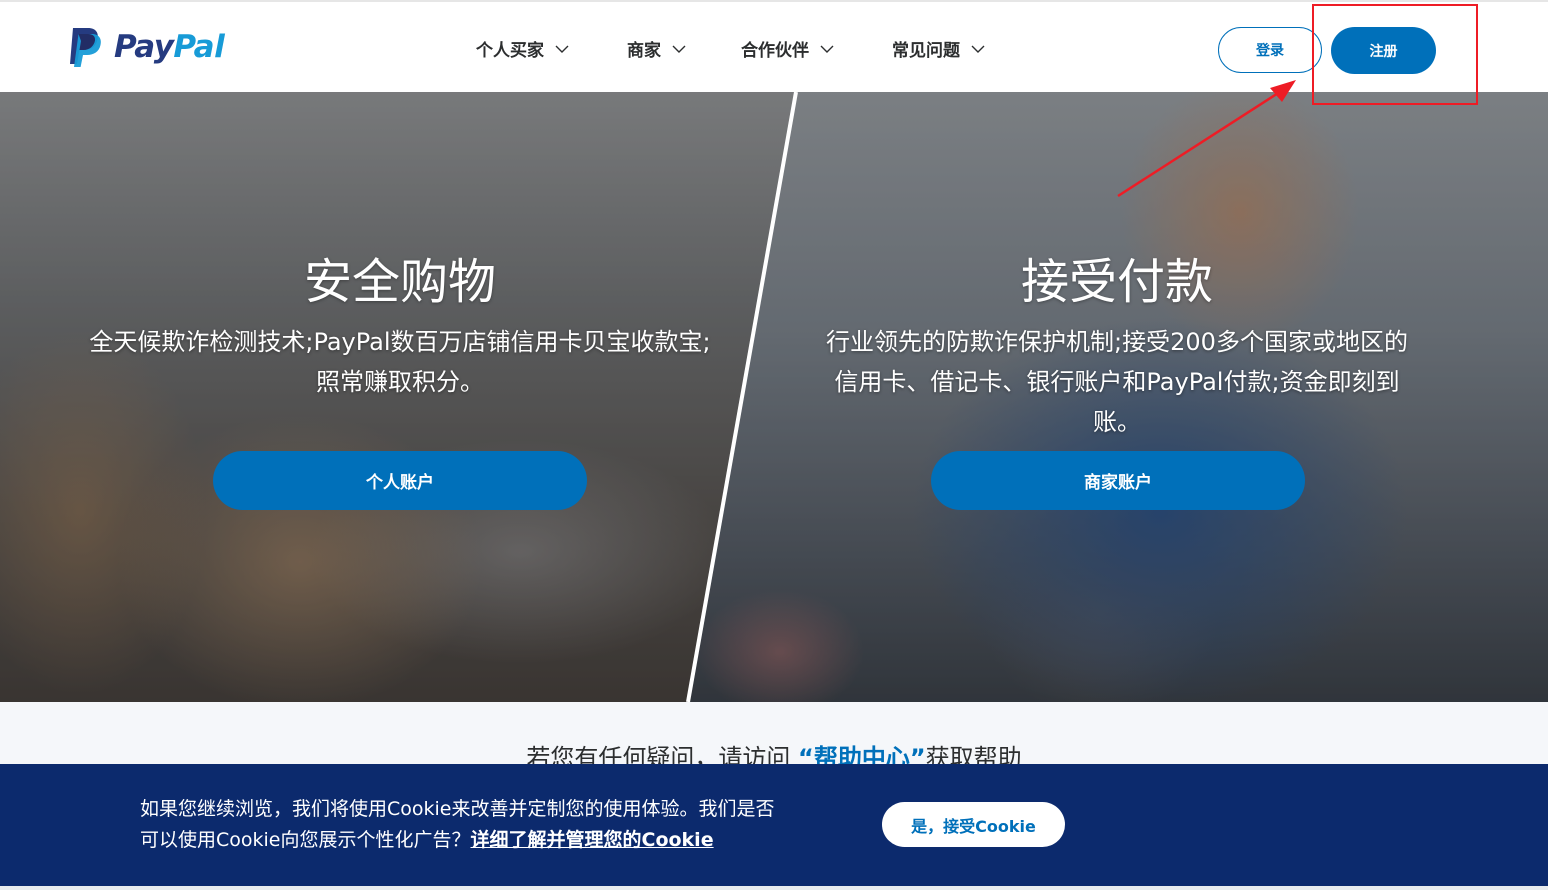  Describe the element at coordinates (400, 342) in the screenshot. I see `panel-description-line: 全天候欺诈检测技术;PayPal数百万店铺信用卡贝宝收款宝;` at that location.